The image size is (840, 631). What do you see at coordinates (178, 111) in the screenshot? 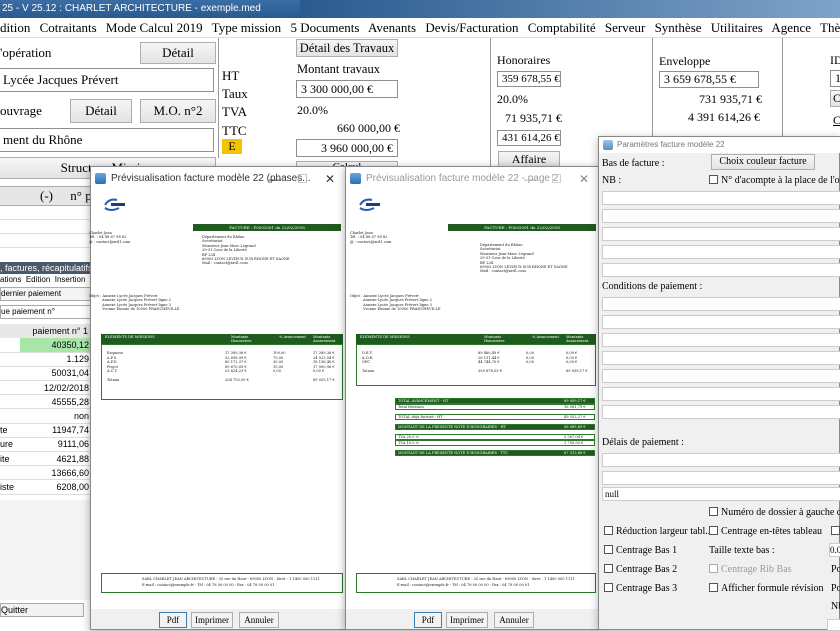
I see `mo-n2-button: M.O. n°2` at bounding box center [178, 111].